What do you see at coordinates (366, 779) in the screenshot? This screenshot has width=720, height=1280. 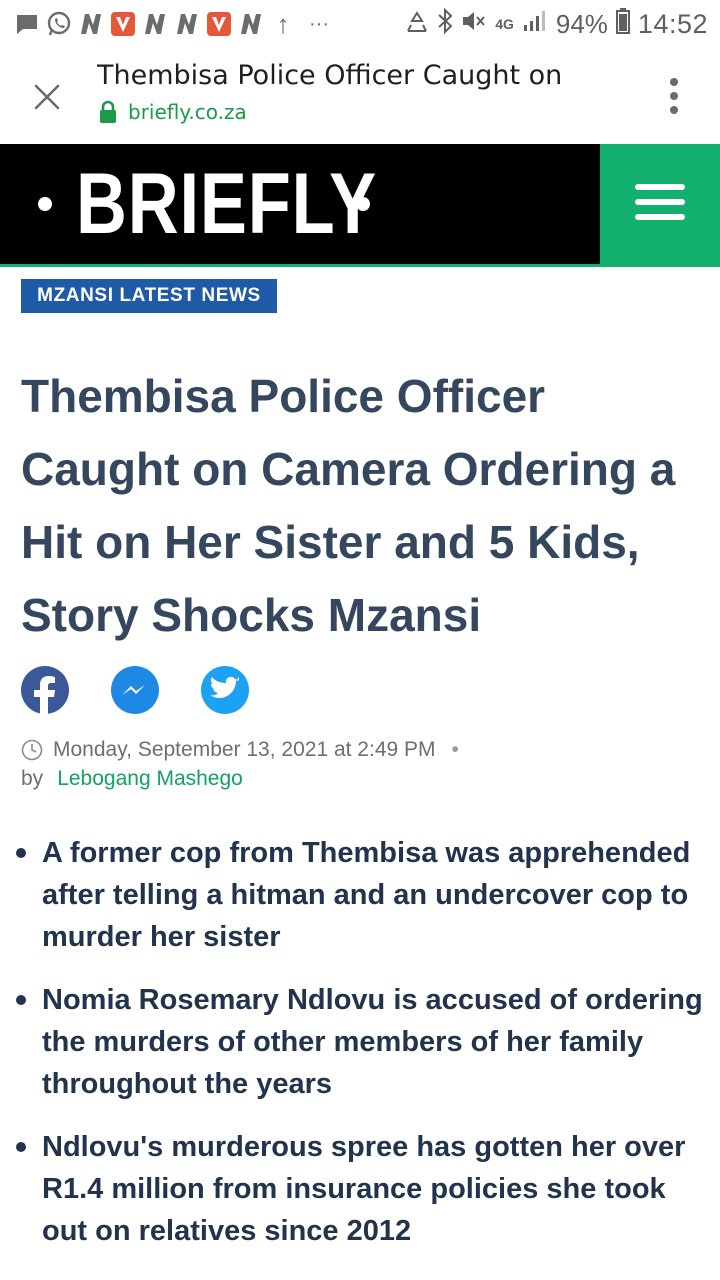 I see `author-row: by Lebogang Mashego` at bounding box center [366, 779].